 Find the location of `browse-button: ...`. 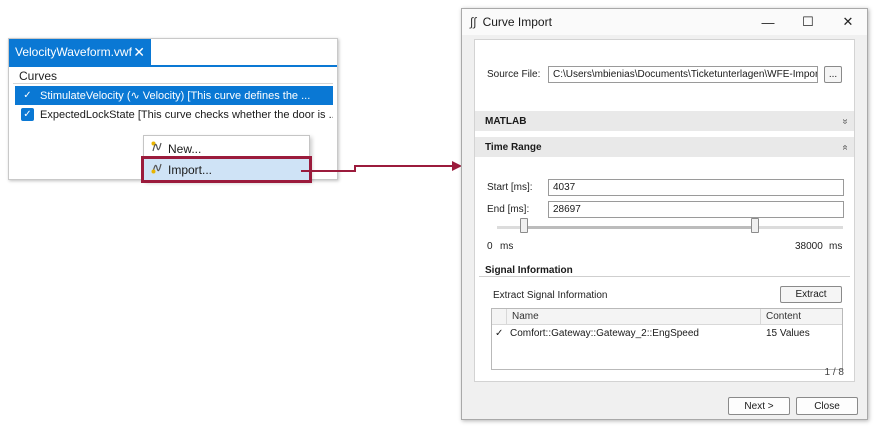

browse-button: ... is located at coordinates (833, 74).